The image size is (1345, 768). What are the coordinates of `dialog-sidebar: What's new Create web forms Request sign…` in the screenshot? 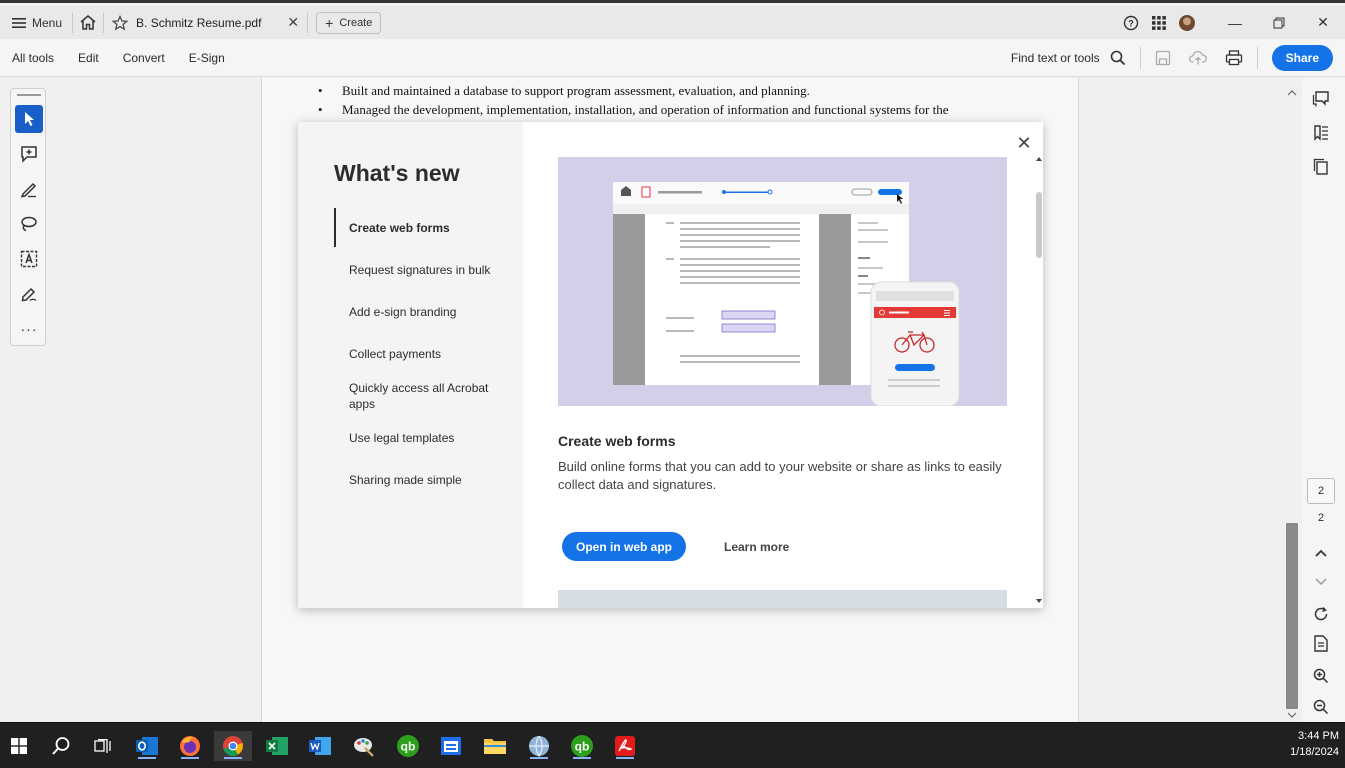 It's located at (410, 365).